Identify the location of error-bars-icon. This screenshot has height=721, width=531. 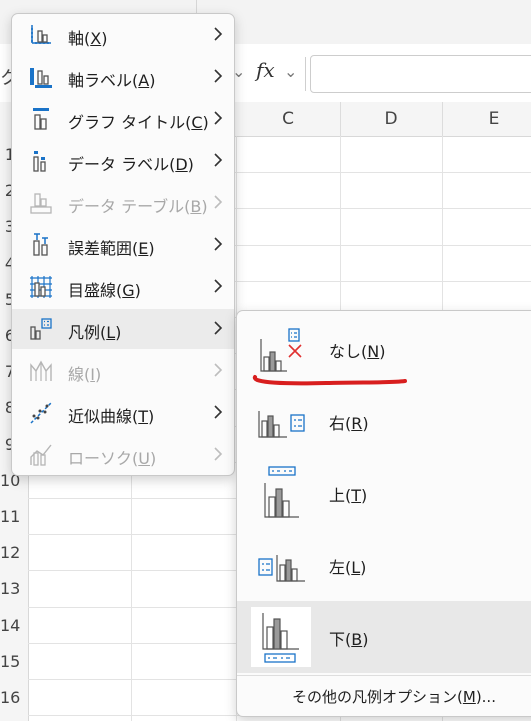
(40, 244).